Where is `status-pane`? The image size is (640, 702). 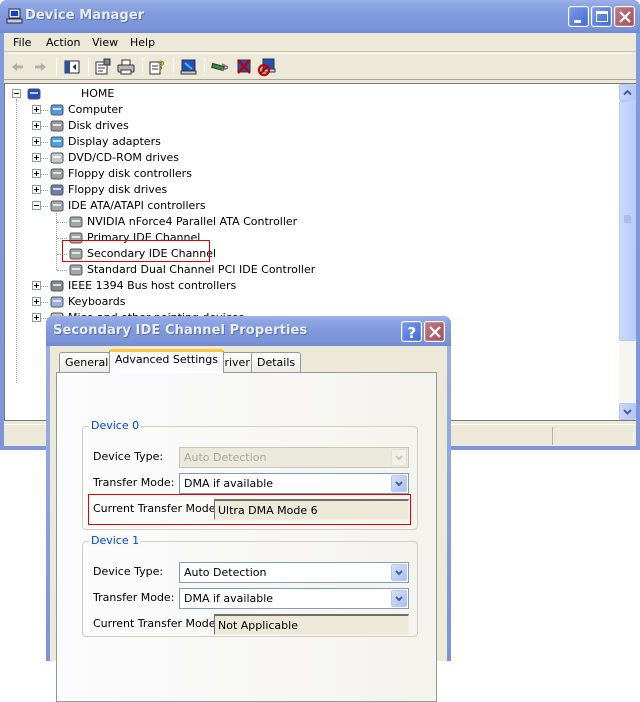 status-pane is located at coordinates (593, 436).